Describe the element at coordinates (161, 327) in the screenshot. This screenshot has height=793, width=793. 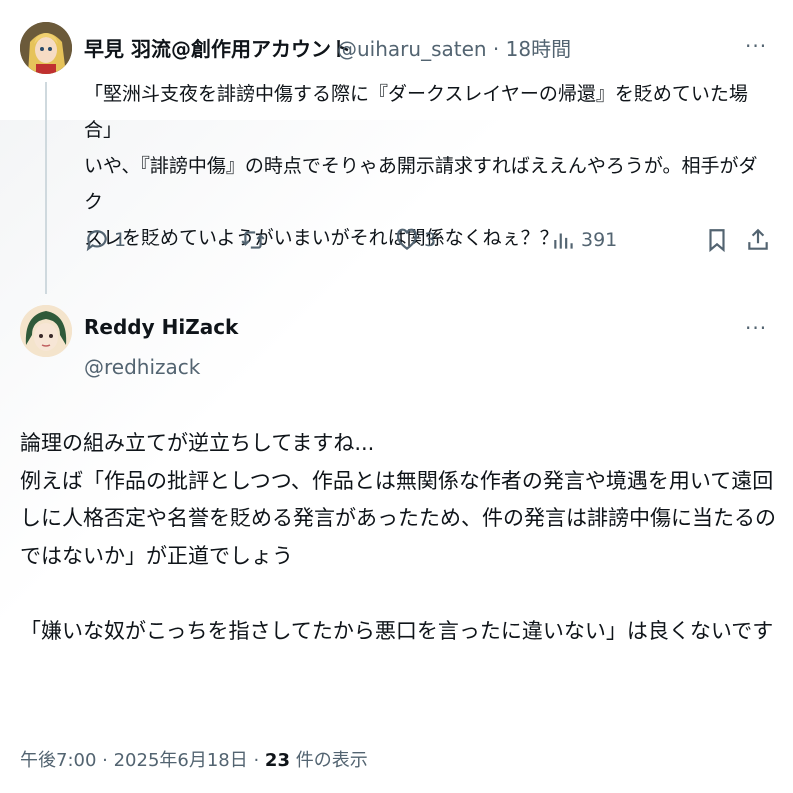
I see `main-author-name: Reddy HiZack` at that location.